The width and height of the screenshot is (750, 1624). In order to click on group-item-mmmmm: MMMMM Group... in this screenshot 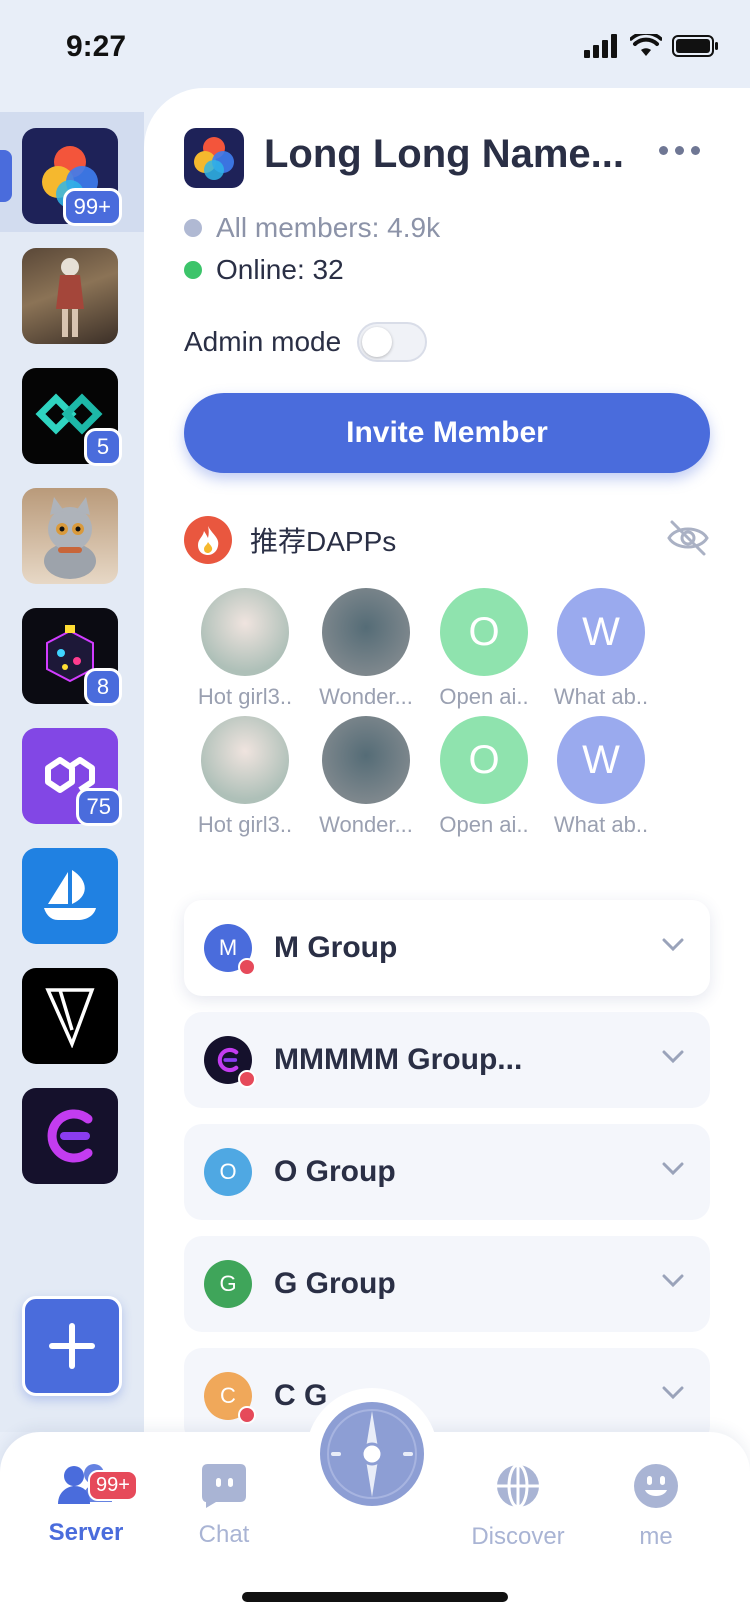, I will do `click(447, 1060)`.